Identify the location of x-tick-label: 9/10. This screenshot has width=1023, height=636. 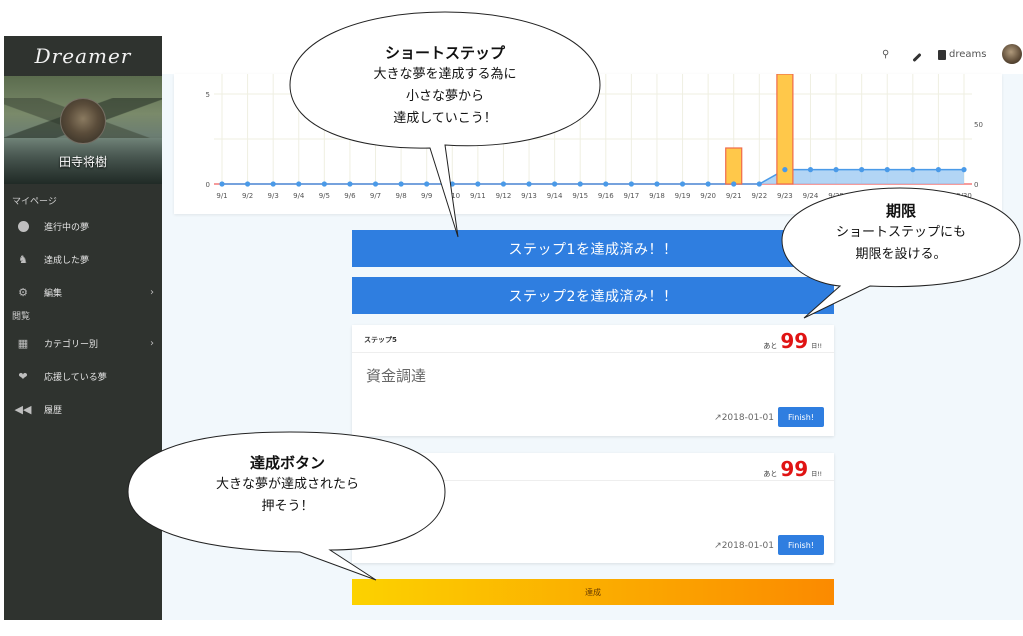
(452, 196).